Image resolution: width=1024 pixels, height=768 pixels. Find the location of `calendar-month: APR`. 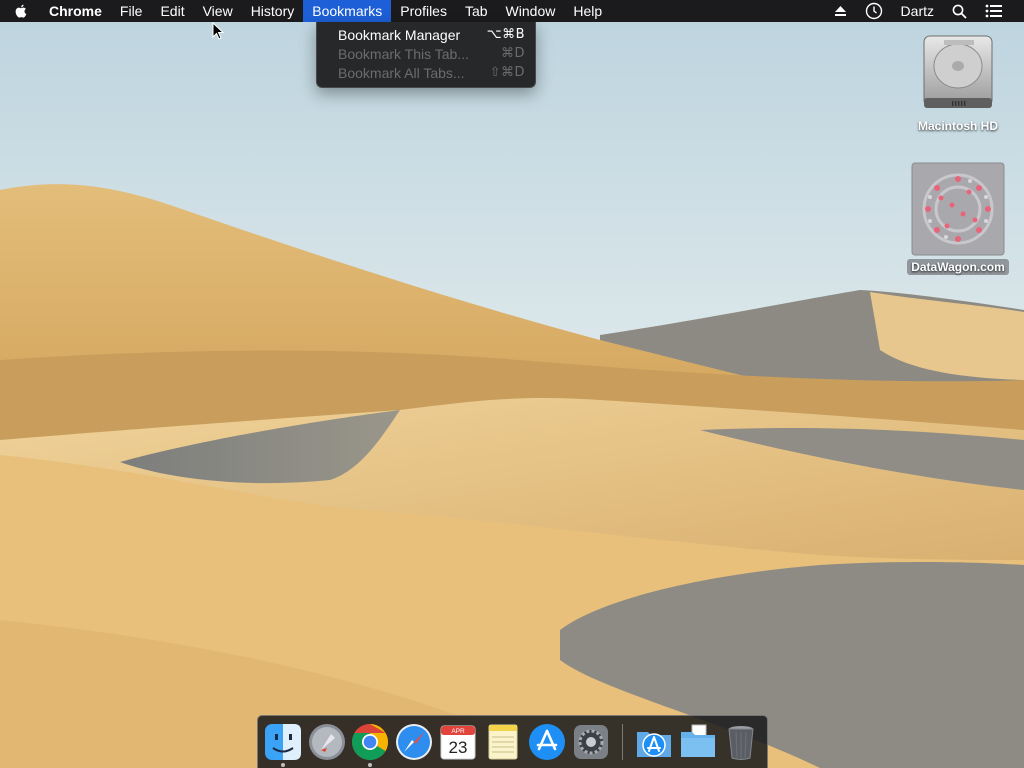

calendar-month: APR is located at coordinates (458, 731).